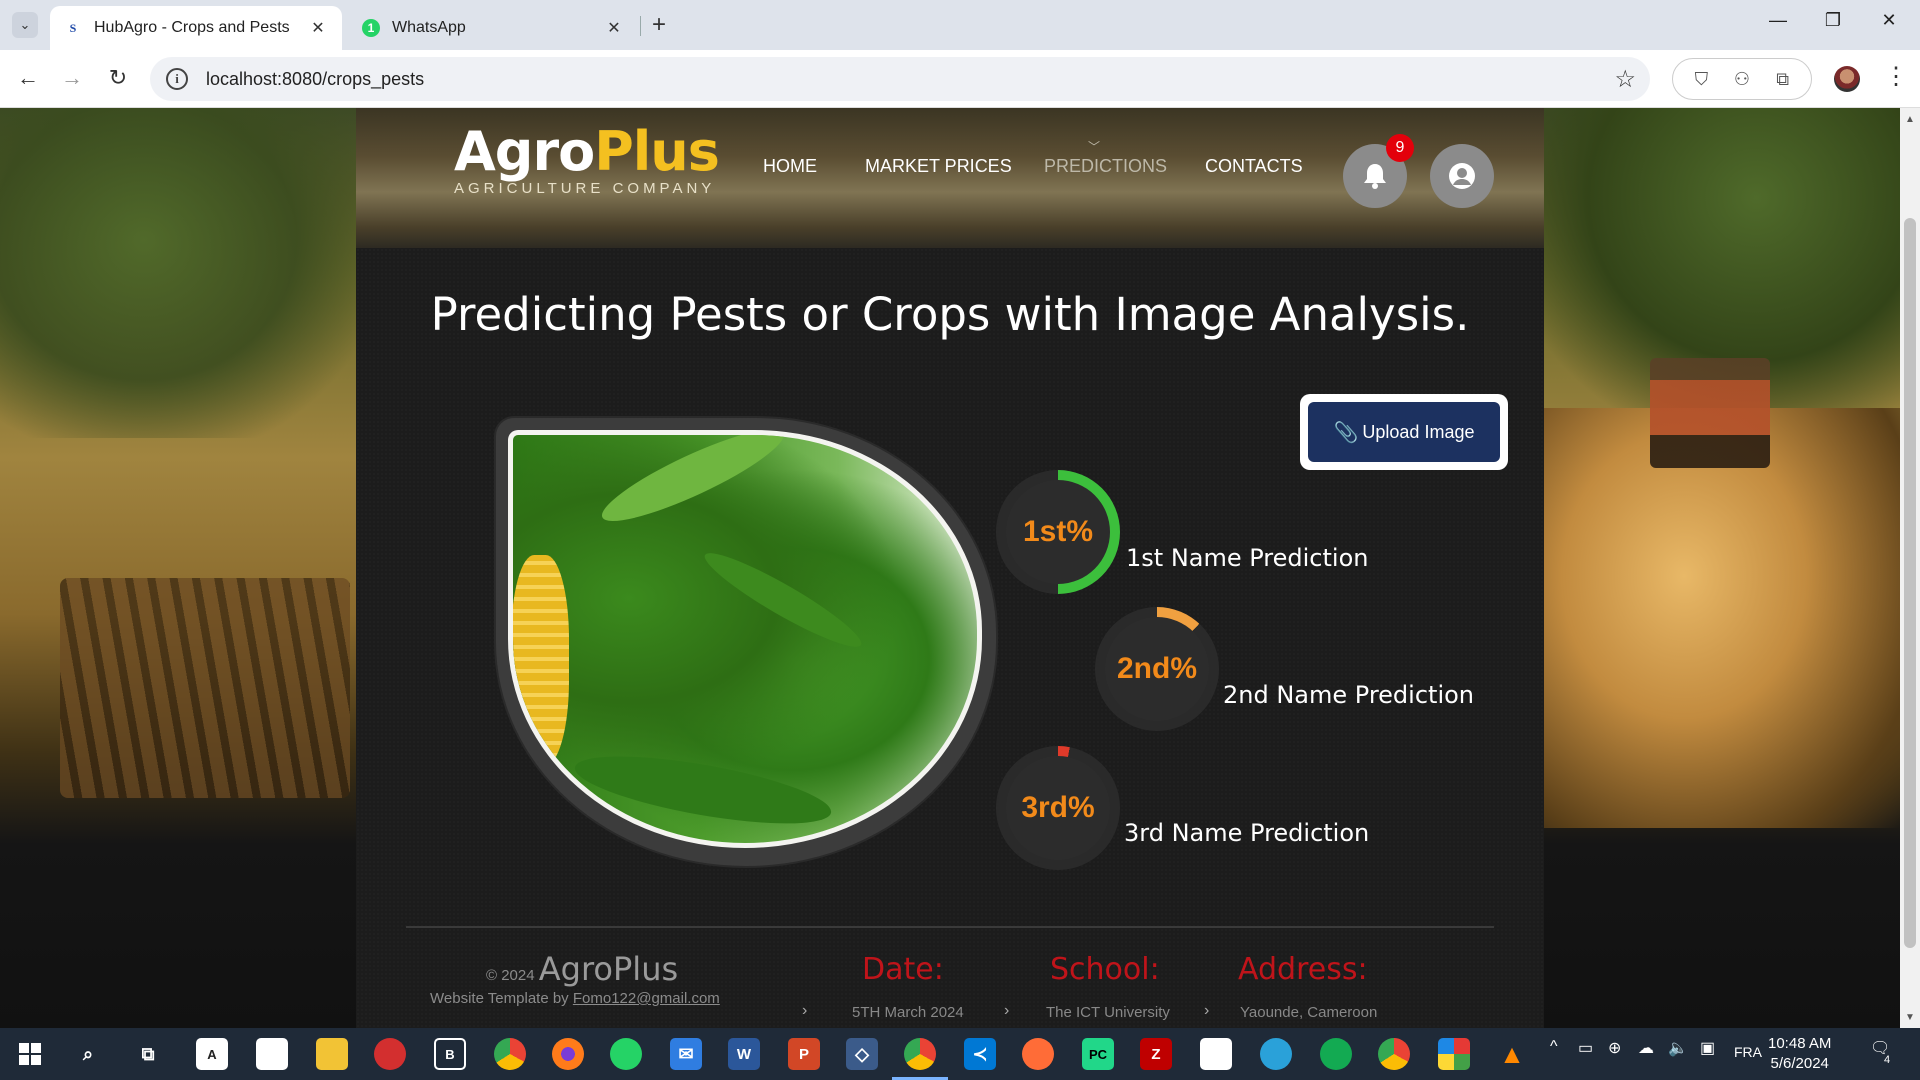  I want to click on footer-address-value: Yaounde, Cameroon, so click(1309, 1012).